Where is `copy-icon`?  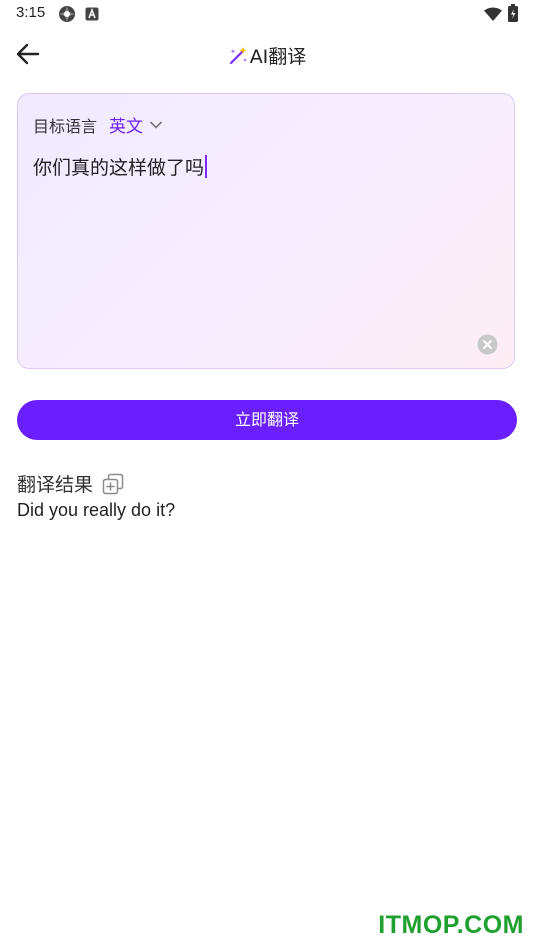 copy-icon is located at coordinates (113, 483).